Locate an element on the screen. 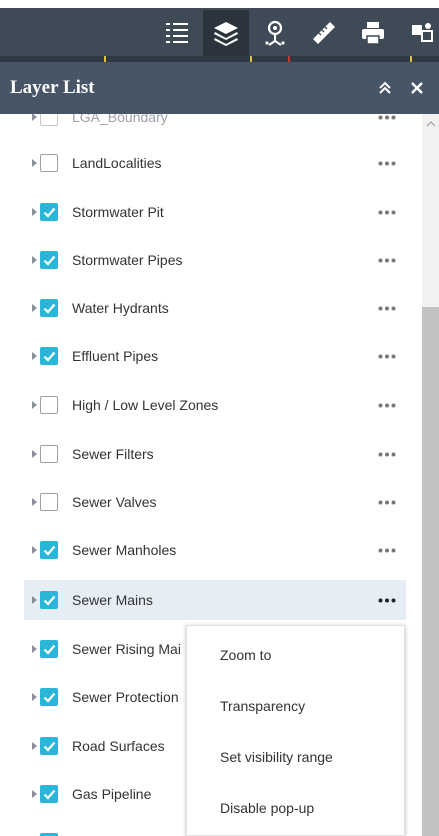  legend-button is located at coordinates (177, 33).